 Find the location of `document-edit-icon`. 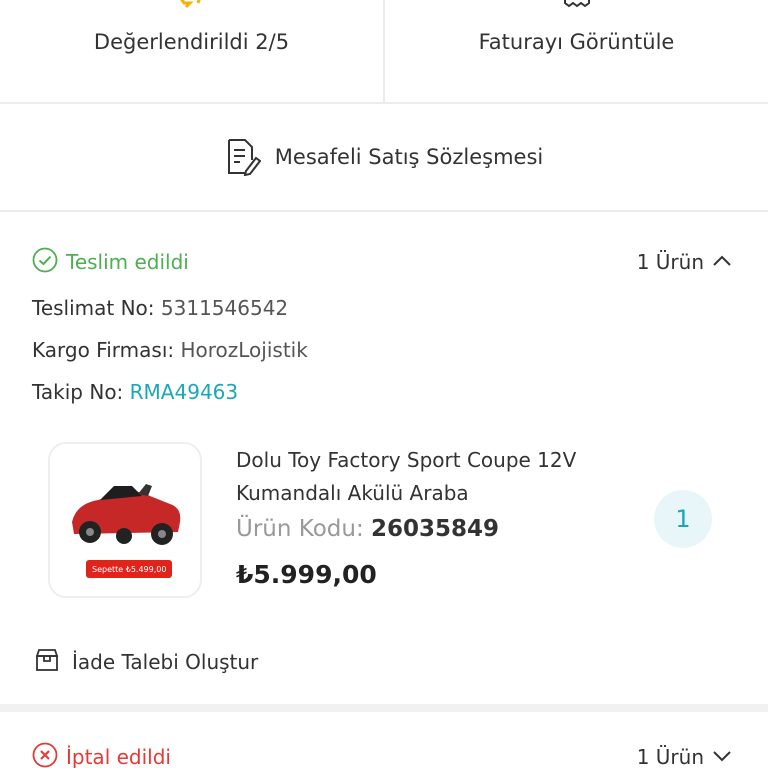

document-edit-icon is located at coordinates (243, 157).